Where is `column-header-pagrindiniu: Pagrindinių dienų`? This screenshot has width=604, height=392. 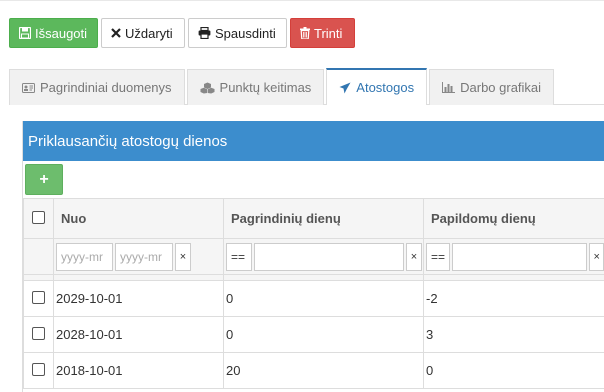 column-header-pagrindiniu: Pagrindinių dienų is located at coordinates (323, 218).